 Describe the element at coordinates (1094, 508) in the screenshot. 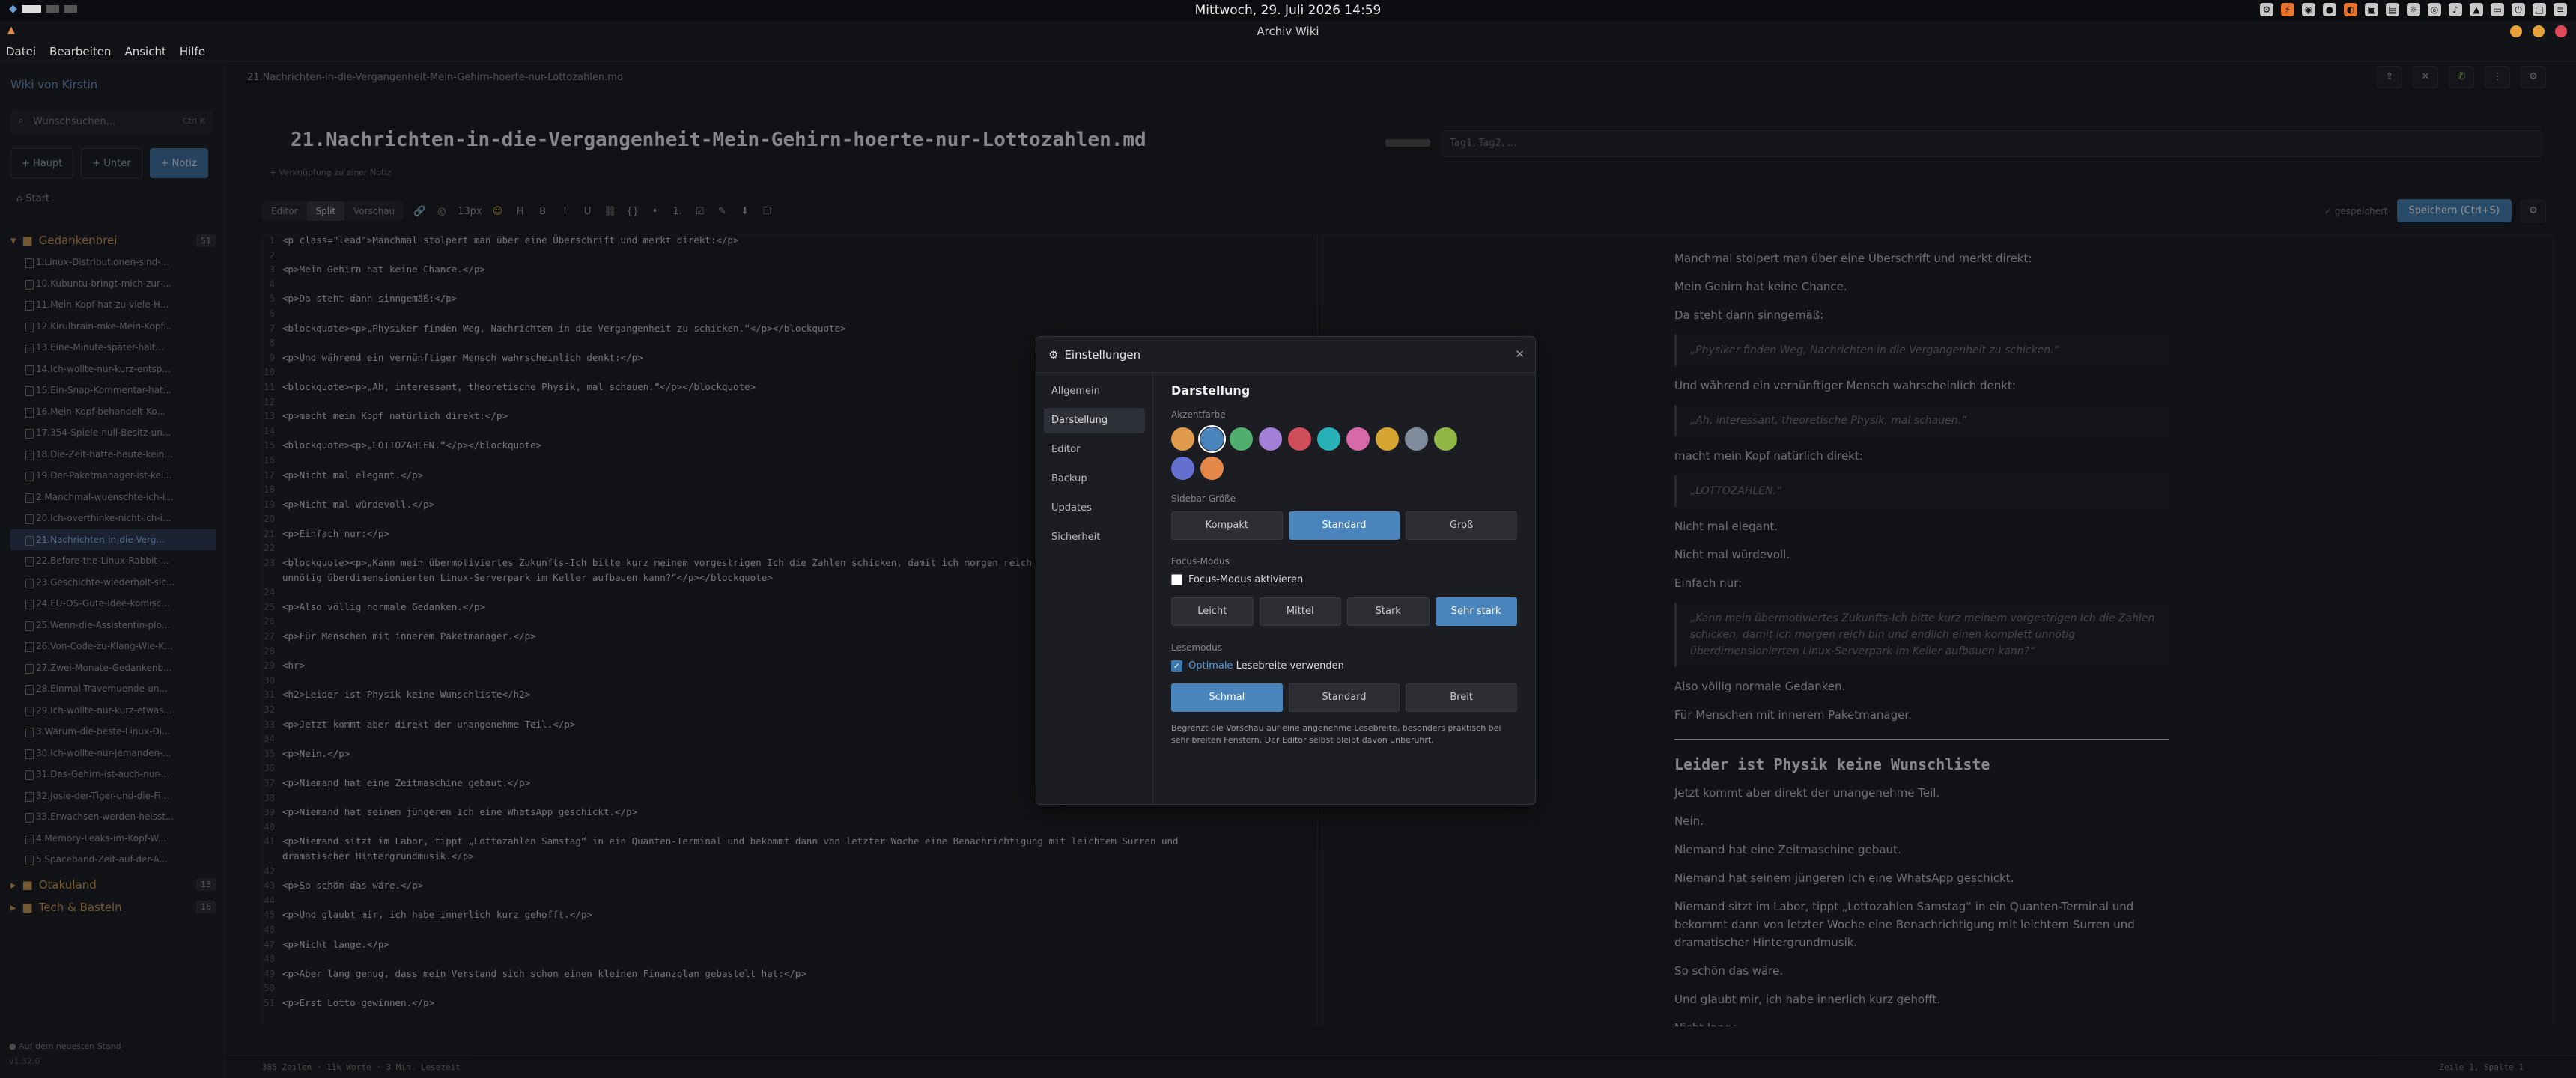

I see `nav-updates: Updates` at that location.